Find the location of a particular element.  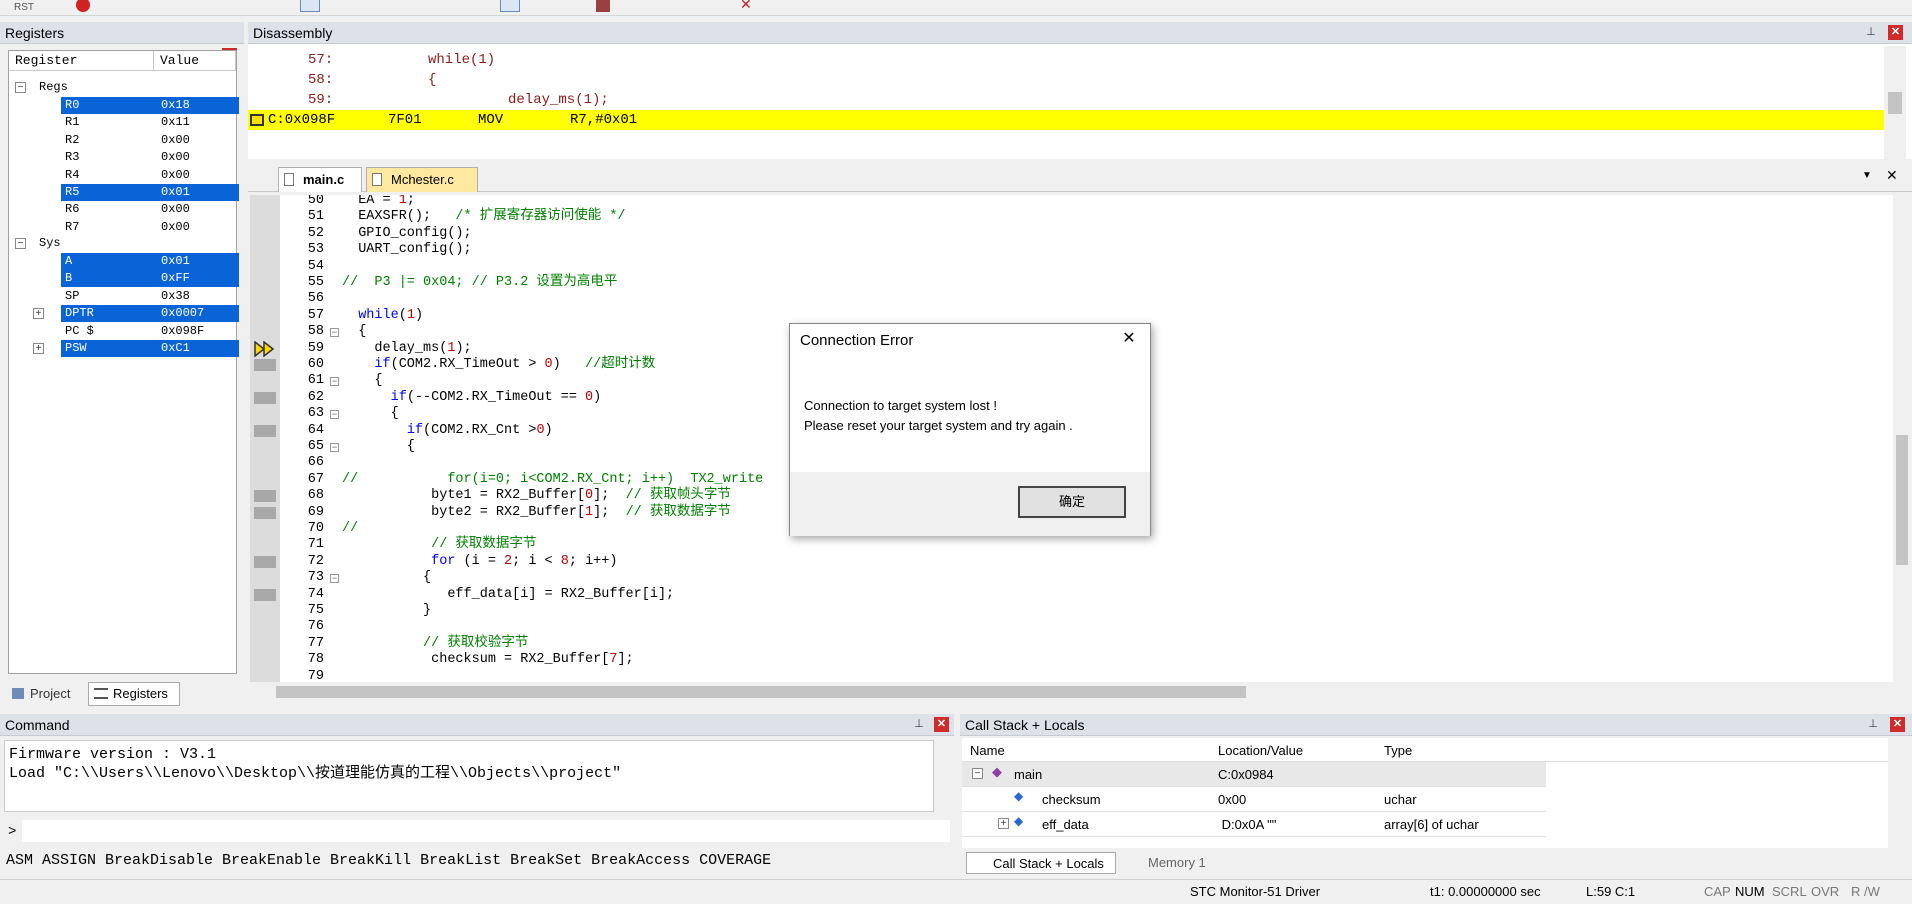

locals-row-main: − ◆ main C:0x0984 is located at coordinates (1254, 774).